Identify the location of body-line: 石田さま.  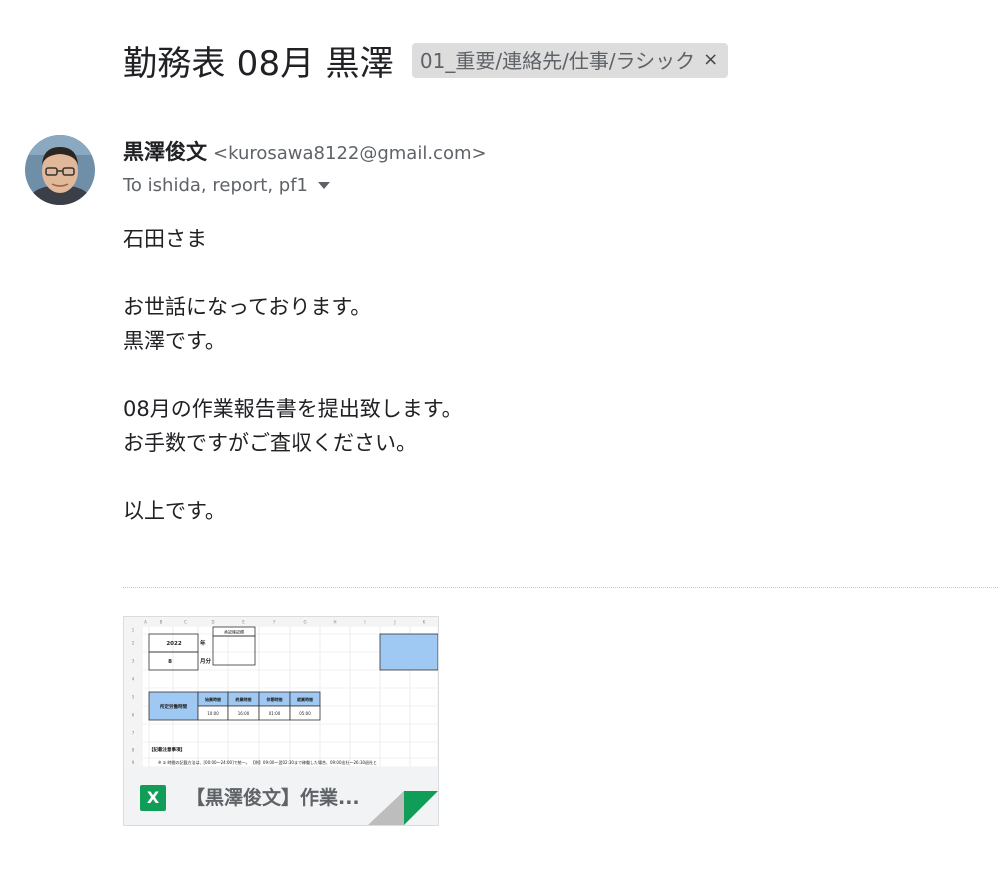
(165, 239).